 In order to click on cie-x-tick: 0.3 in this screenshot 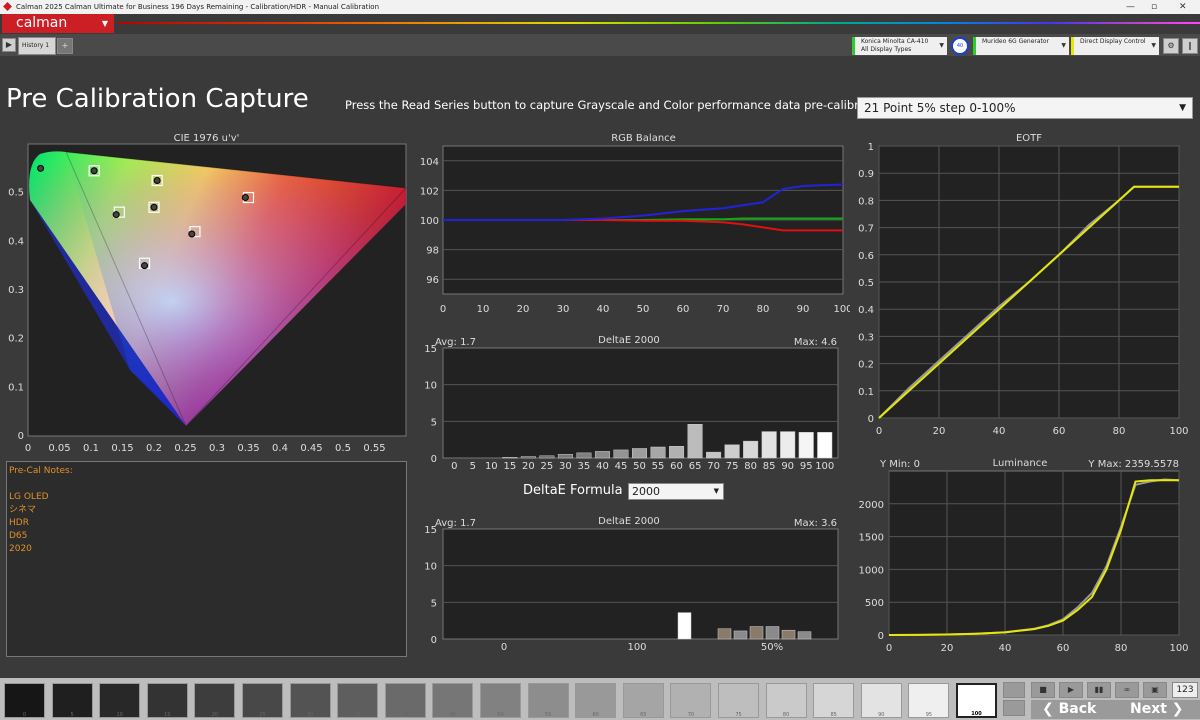, I will do `click(217, 448)`.